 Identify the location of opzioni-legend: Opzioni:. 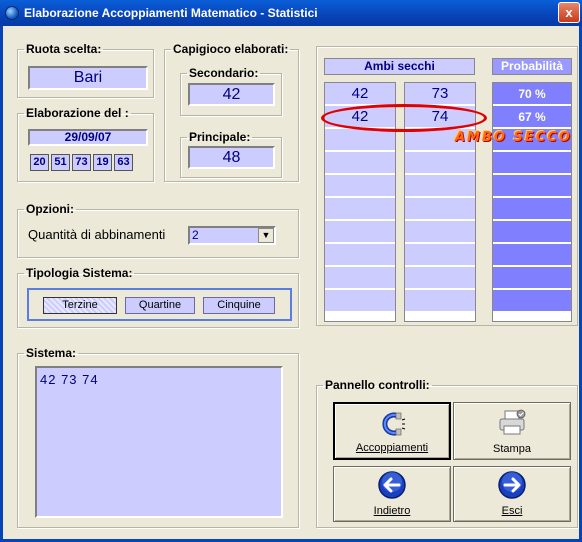
(50, 209).